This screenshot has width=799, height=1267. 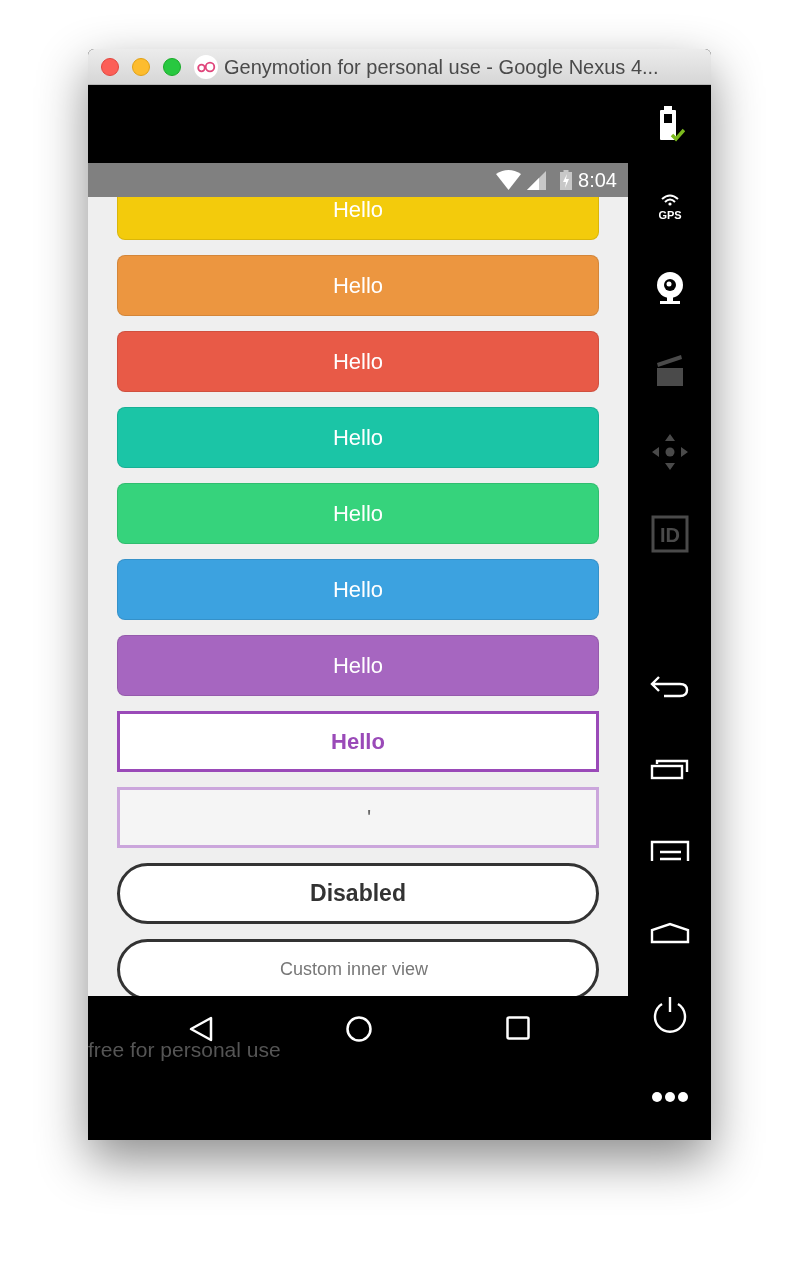 What do you see at coordinates (358, 817) in the screenshot?
I see `outline-button: '` at bounding box center [358, 817].